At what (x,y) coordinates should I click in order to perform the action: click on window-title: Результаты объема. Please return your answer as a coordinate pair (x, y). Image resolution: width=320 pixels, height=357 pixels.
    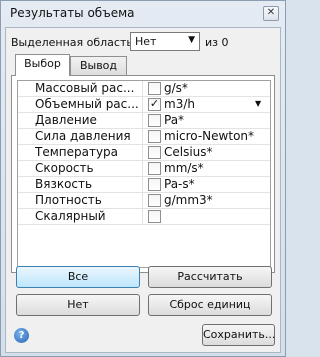
    Looking at the image, I should click on (72, 13).